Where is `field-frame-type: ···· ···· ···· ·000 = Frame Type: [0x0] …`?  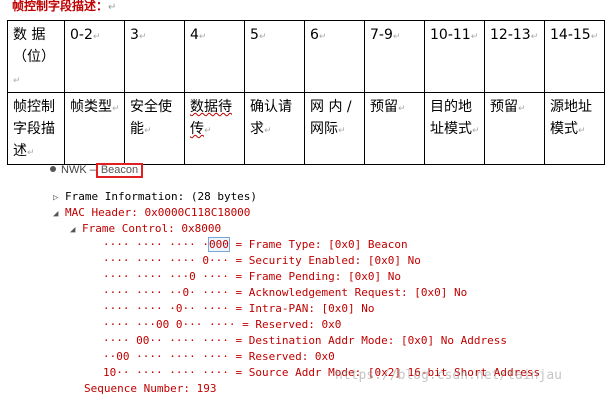 field-frame-type: ···· ···· ···· ·000 = Frame Type: [0x0] … is located at coordinates (255, 245).